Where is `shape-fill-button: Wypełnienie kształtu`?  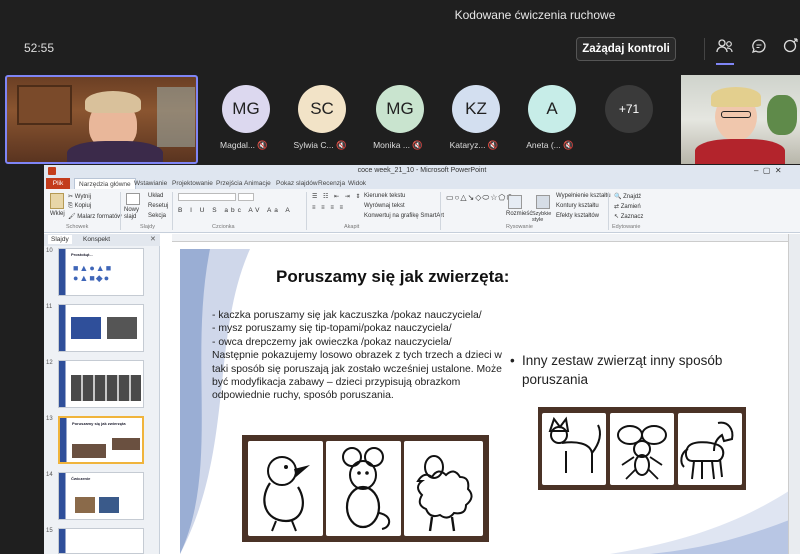
shape-fill-button: Wypełnienie kształtu is located at coordinates (583, 196).